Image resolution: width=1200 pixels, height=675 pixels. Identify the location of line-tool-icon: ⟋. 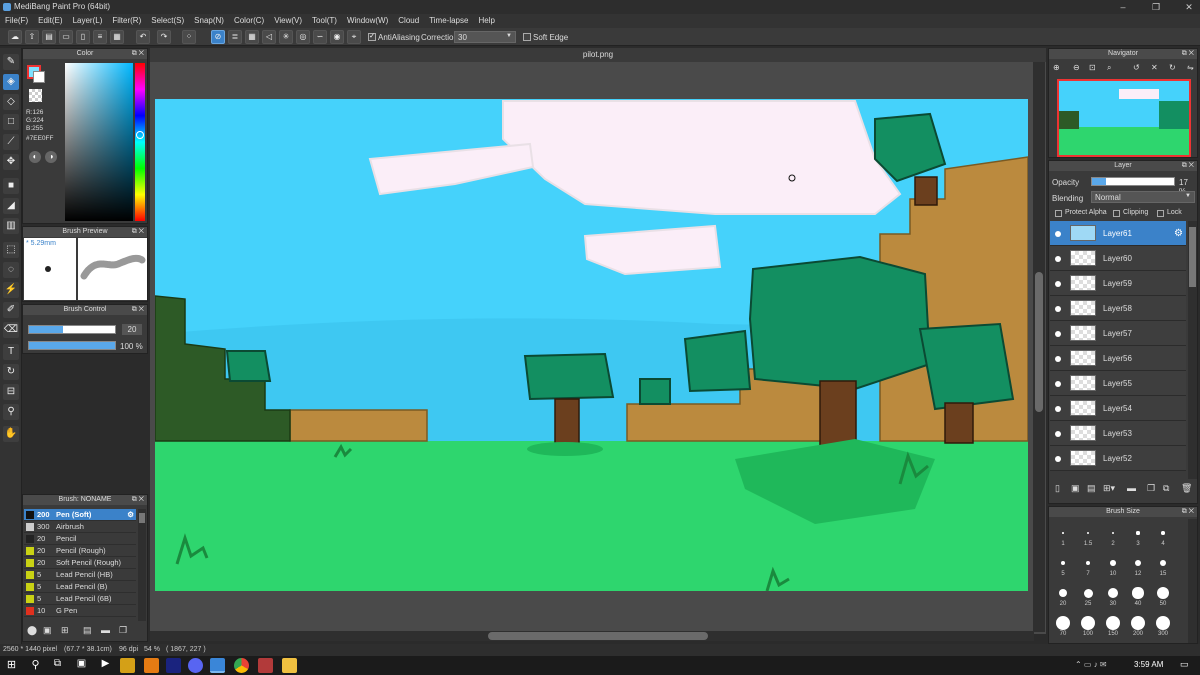
(11, 142).